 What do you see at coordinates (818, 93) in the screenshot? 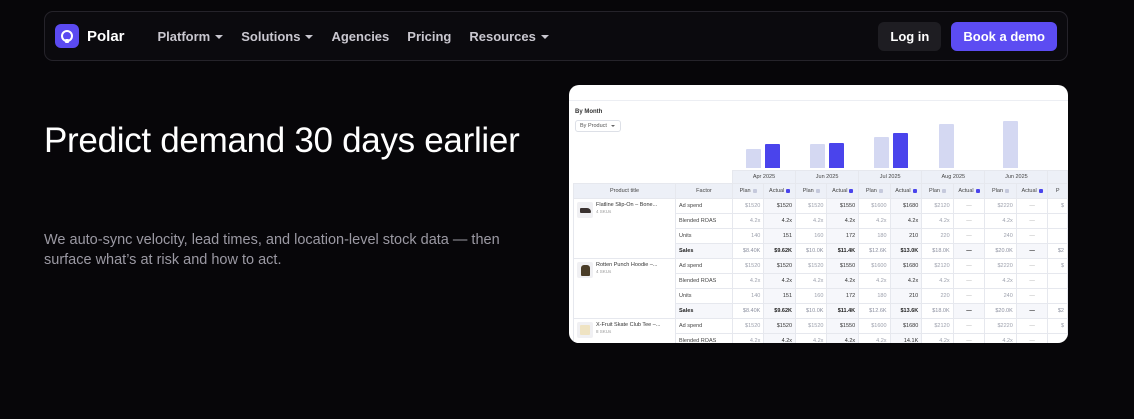
I see `panel-top-strip` at bounding box center [818, 93].